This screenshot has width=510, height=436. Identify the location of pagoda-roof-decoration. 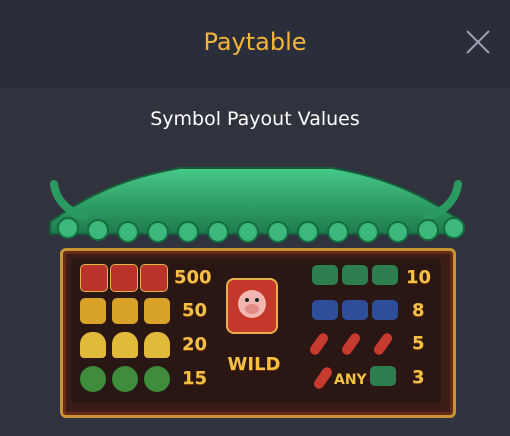
(257, 205).